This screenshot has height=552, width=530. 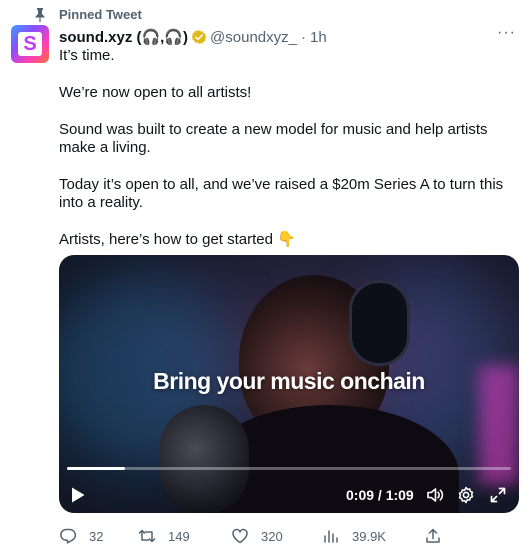 I want to click on view-count: 39.9K, so click(x=369, y=536).